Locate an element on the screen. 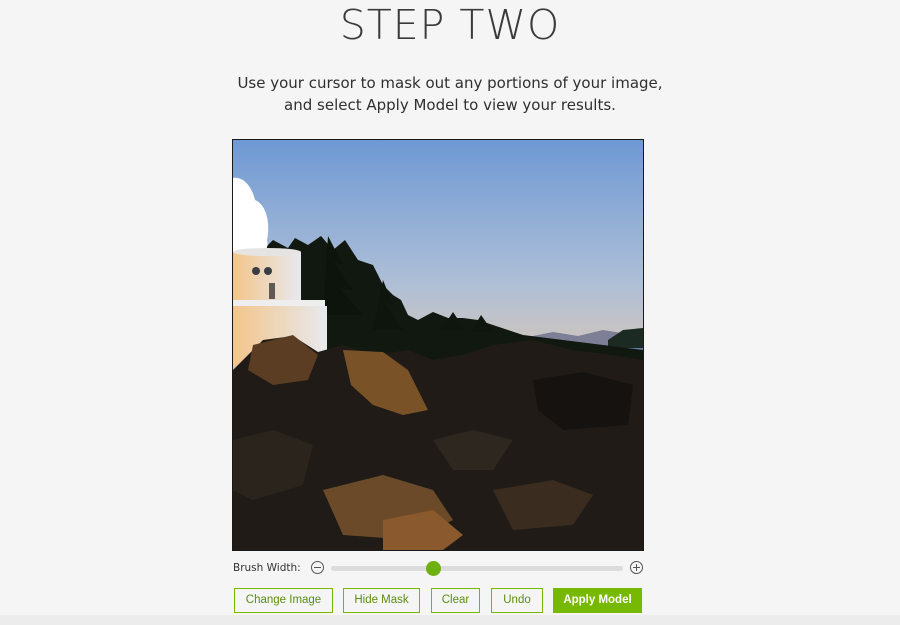 This screenshot has height=625, width=900. hide-mask-button: Hide Mask is located at coordinates (381, 600).